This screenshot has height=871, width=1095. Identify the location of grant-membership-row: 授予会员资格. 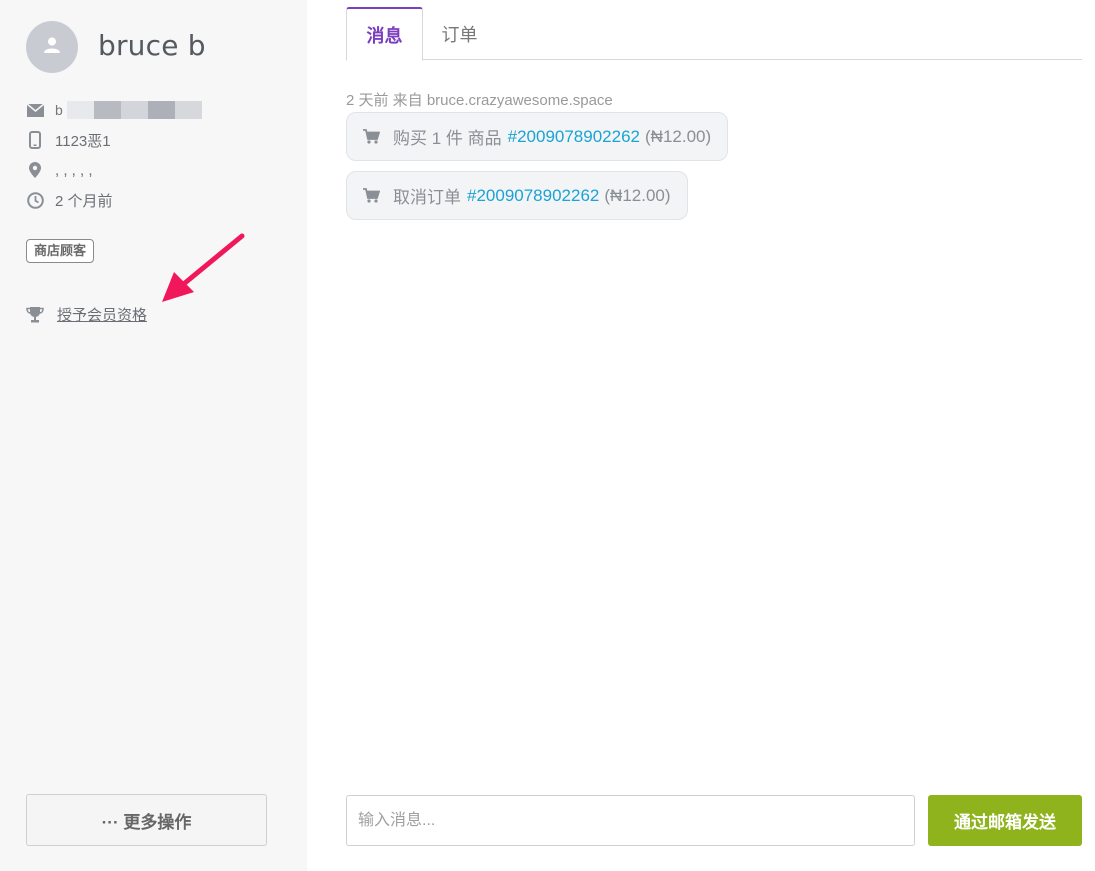
(86, 314).